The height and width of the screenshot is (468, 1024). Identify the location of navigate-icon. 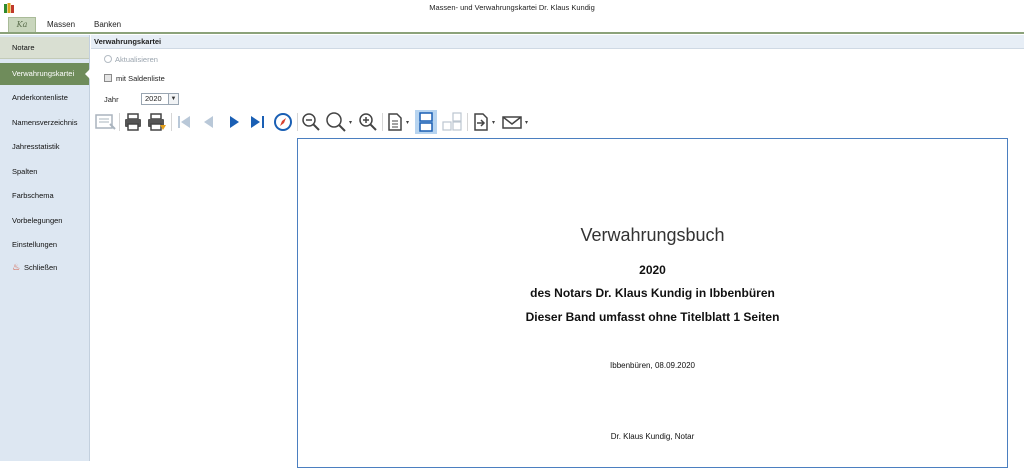
(283, 122).